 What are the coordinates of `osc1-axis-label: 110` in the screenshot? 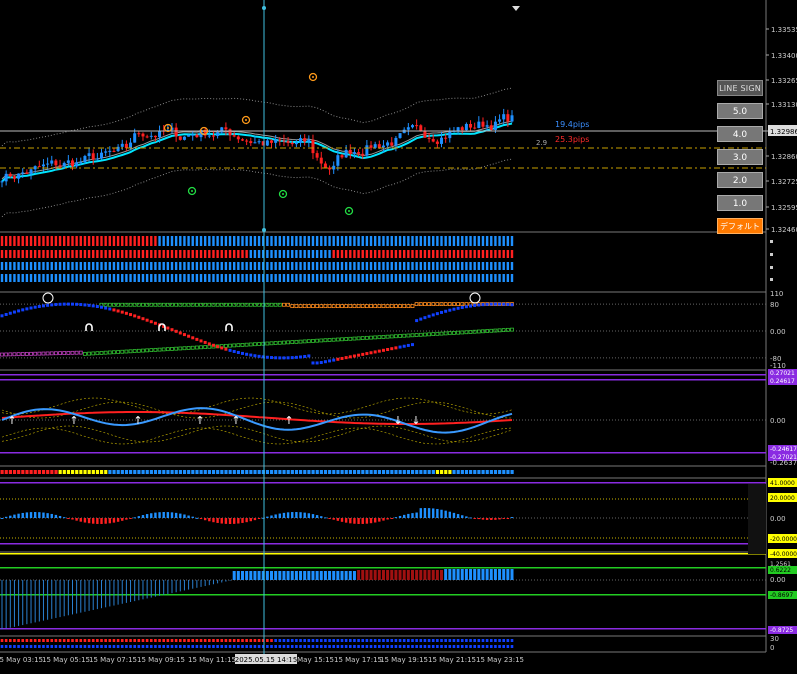 It's located at (776, 294).